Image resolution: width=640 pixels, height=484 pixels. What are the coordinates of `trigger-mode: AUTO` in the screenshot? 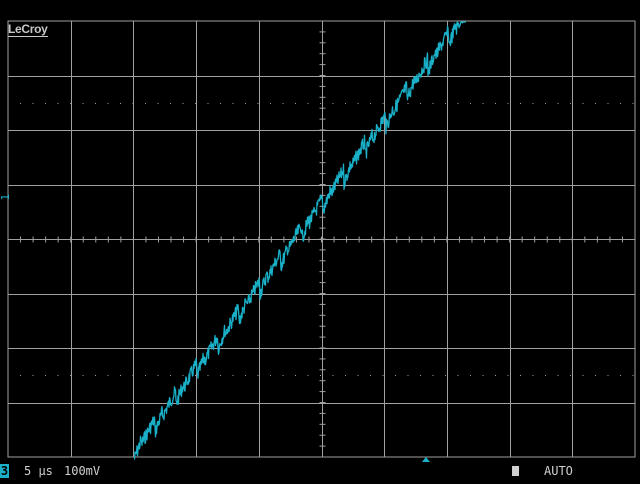 It's located at (558, 471).